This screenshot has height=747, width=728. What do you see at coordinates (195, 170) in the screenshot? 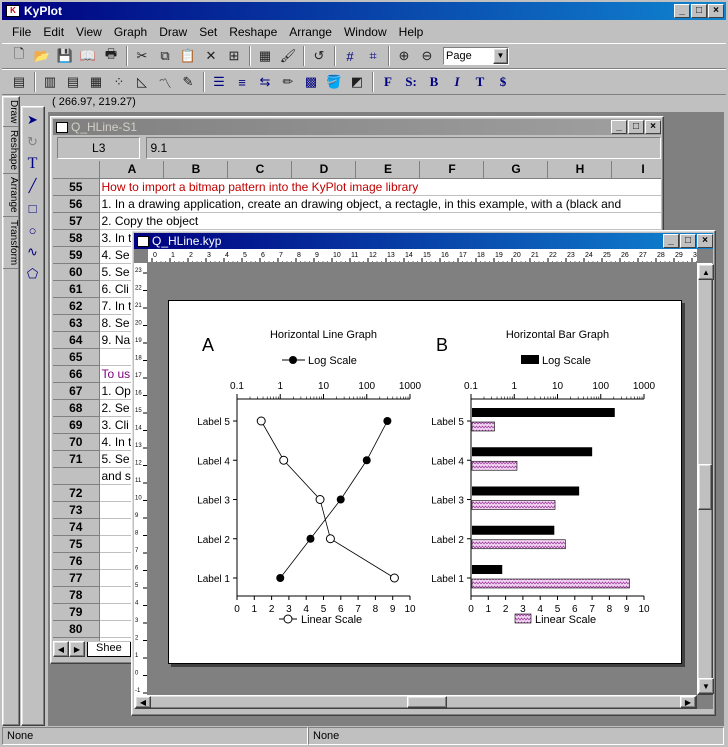
I see `column-header: B` at bounding box center [195, 170].